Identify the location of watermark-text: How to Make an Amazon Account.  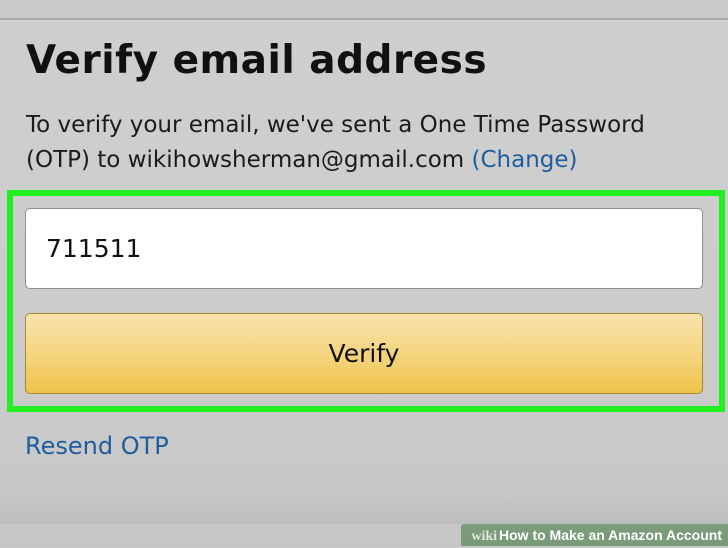
(610, 535).